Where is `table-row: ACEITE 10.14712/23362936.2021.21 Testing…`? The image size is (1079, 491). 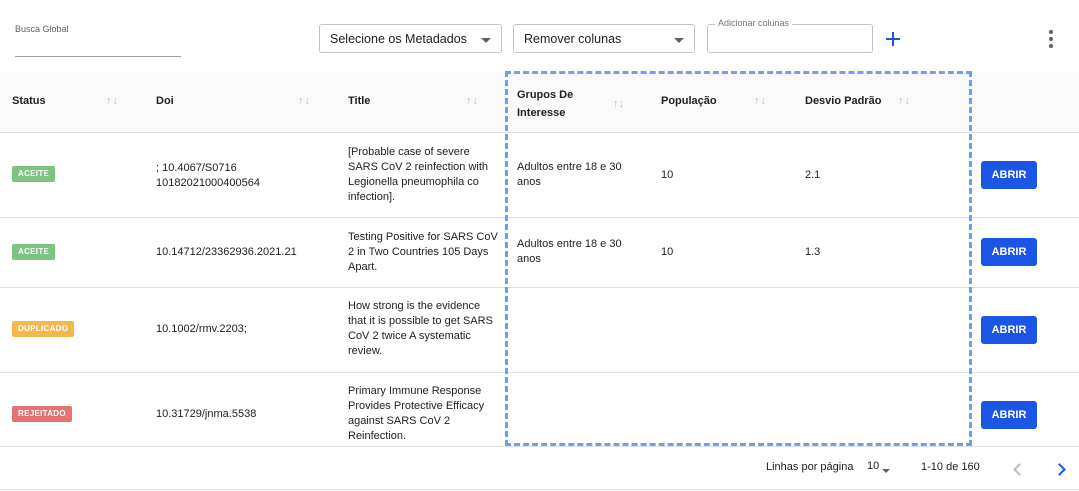
table-row: ACEITE 10.14712/23362936.2021.21 Testing… is located at coordinates (539, 253).